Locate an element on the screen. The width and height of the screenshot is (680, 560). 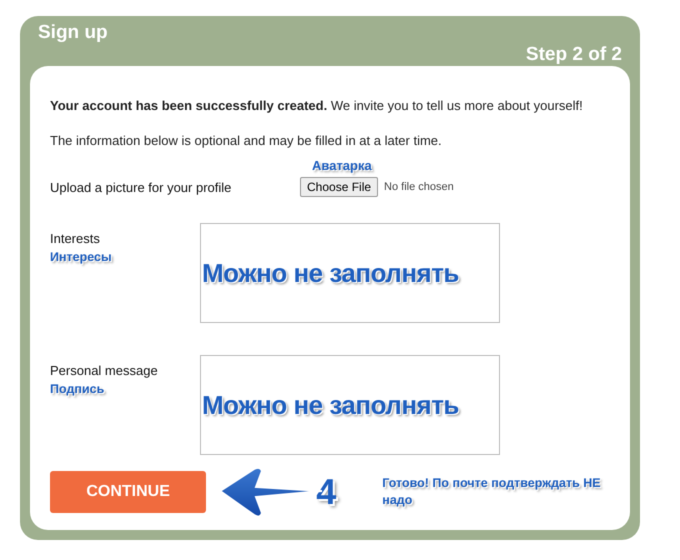
file-status: No file chosen is located at coordinates (419, 187).